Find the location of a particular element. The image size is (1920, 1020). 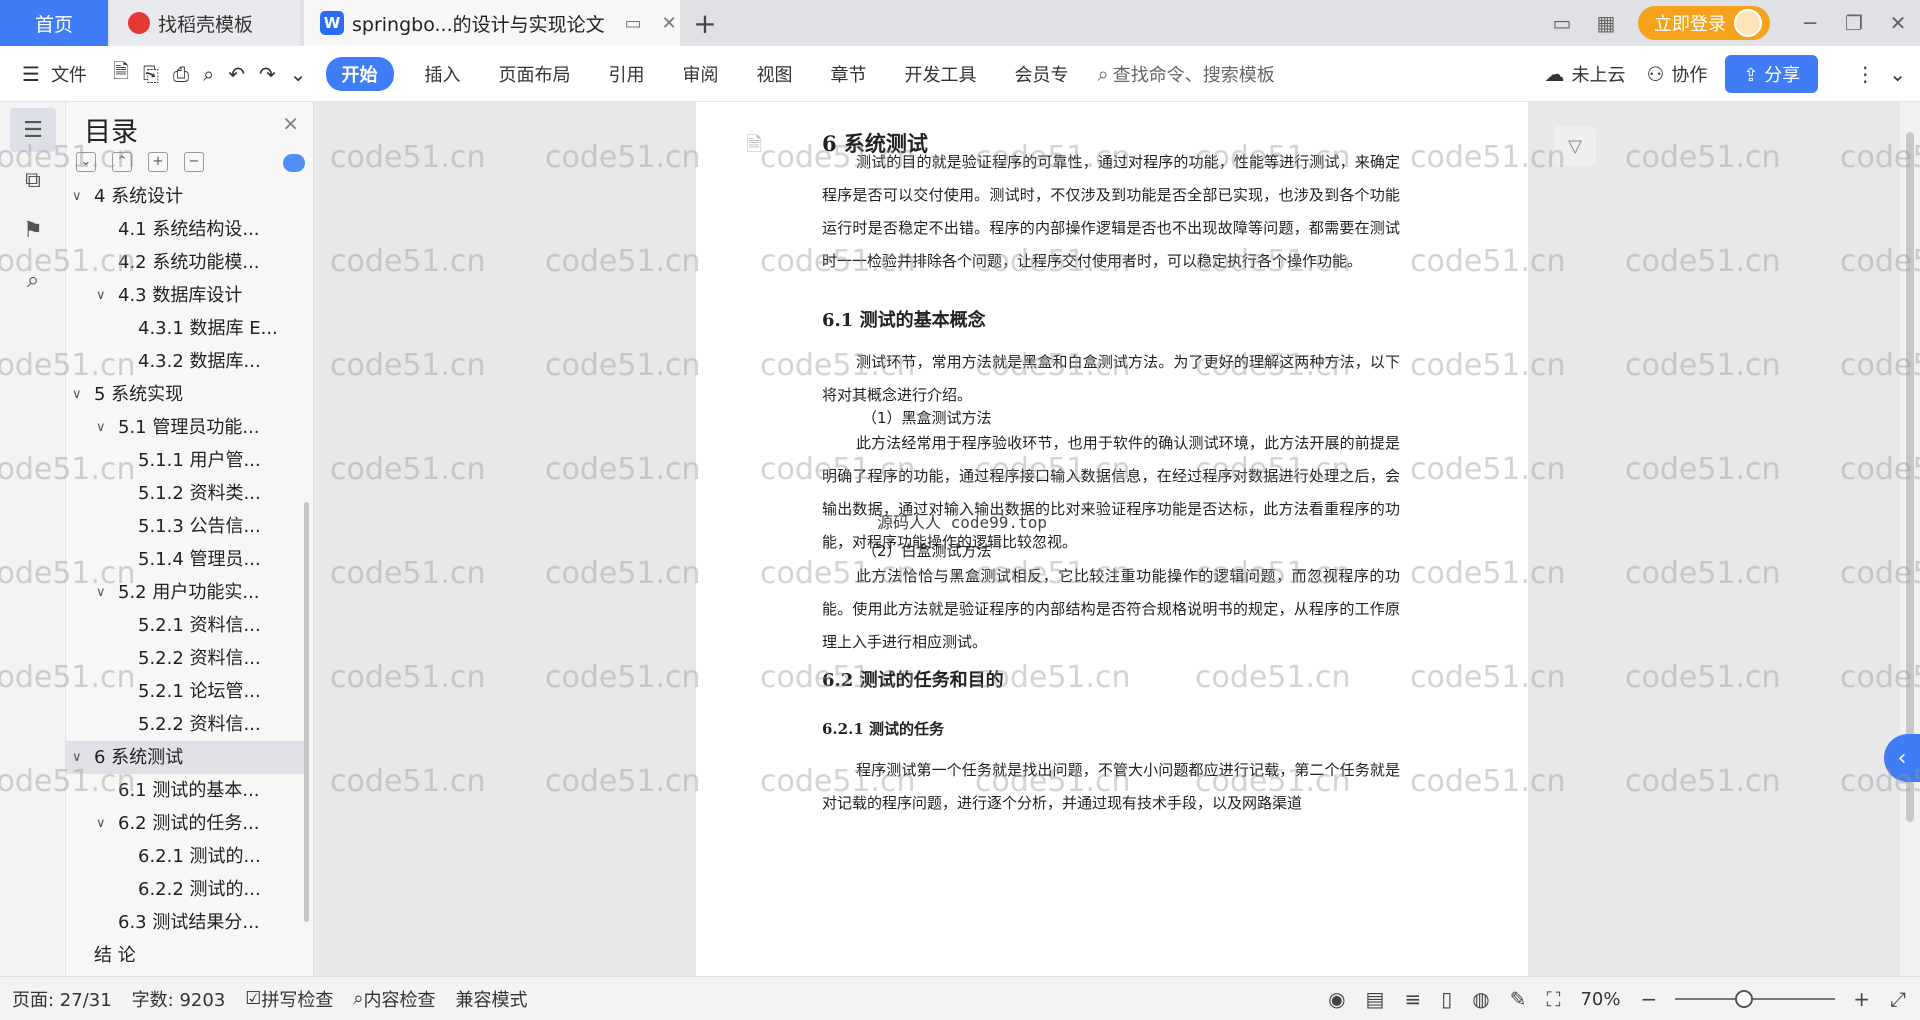

side-panel-toggle-icon: ‹ is located at coordinates (1902, 758).